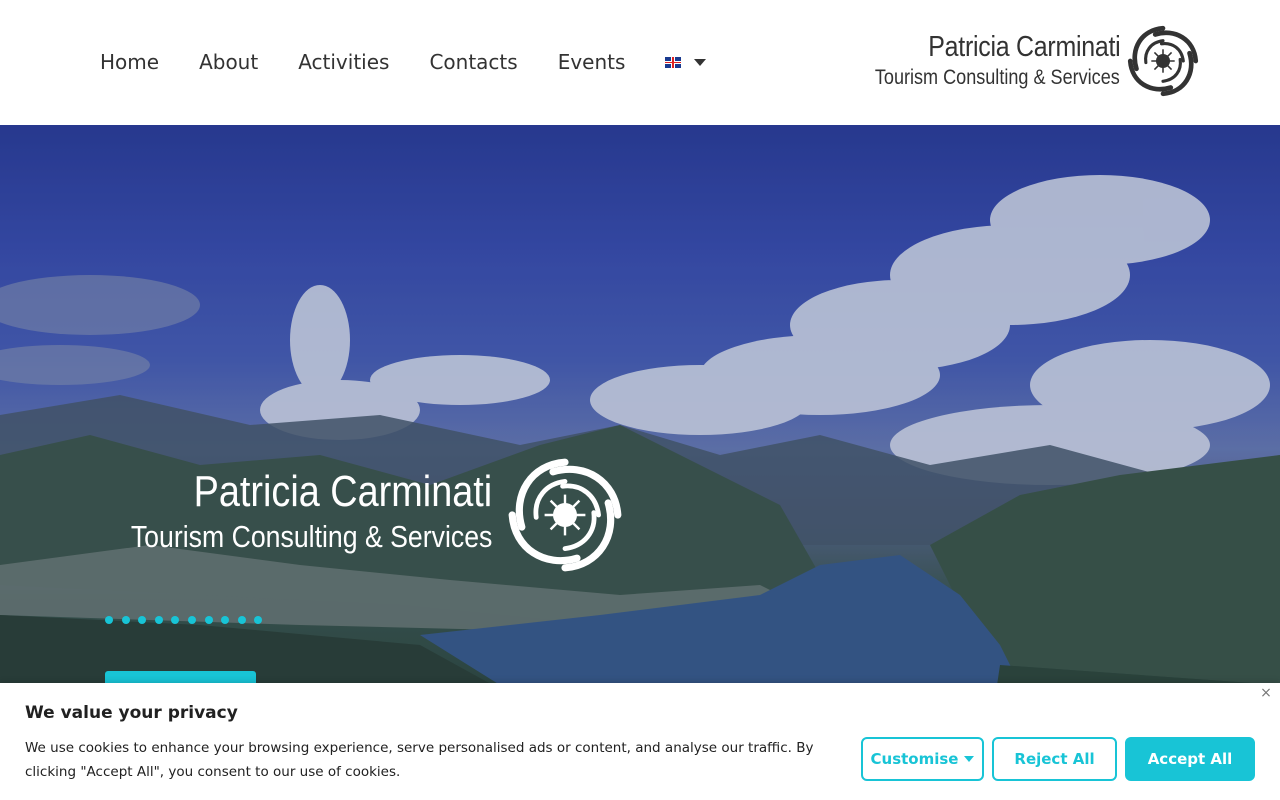 Image resolution: width=1280 pixels, height=800 pixels. I want to click on reject-all-button: Reject All, so click(1054, 759).